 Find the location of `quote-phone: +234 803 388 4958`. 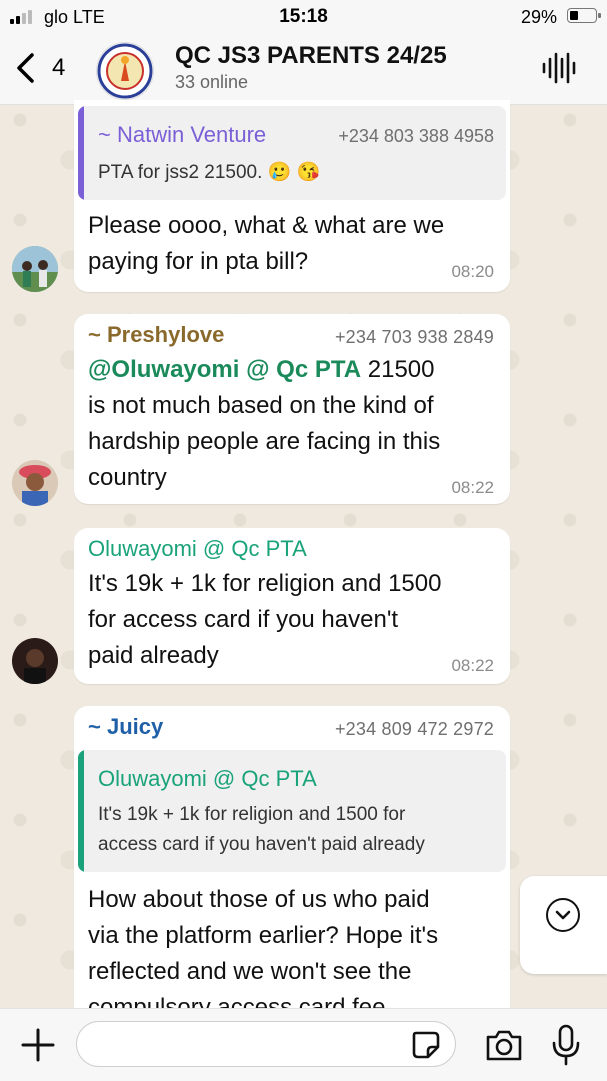

quote-phone: +234 803 388 4958 is located at coordinates (416, 136).